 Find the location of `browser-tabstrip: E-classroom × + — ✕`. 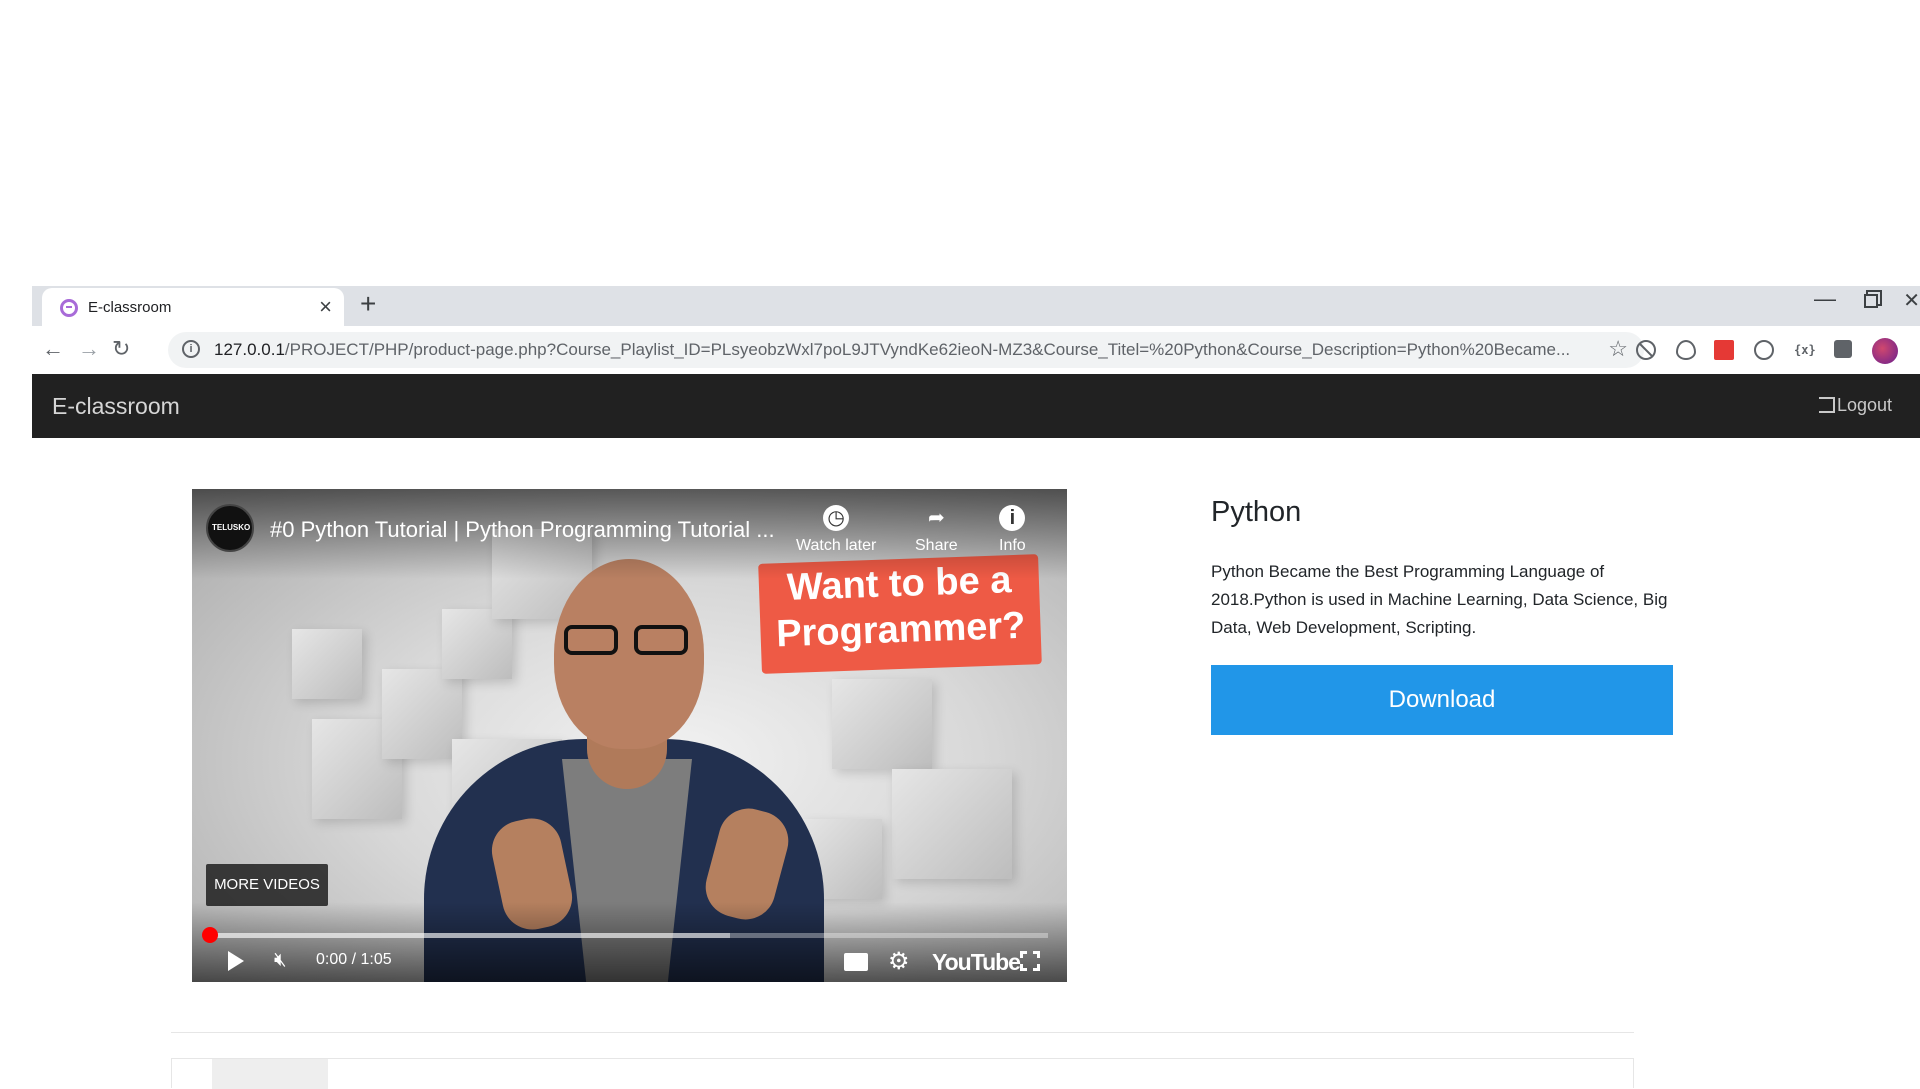

browser-tabstrip: E-classroom × + — ✕ is located at coordinates (976, 306).